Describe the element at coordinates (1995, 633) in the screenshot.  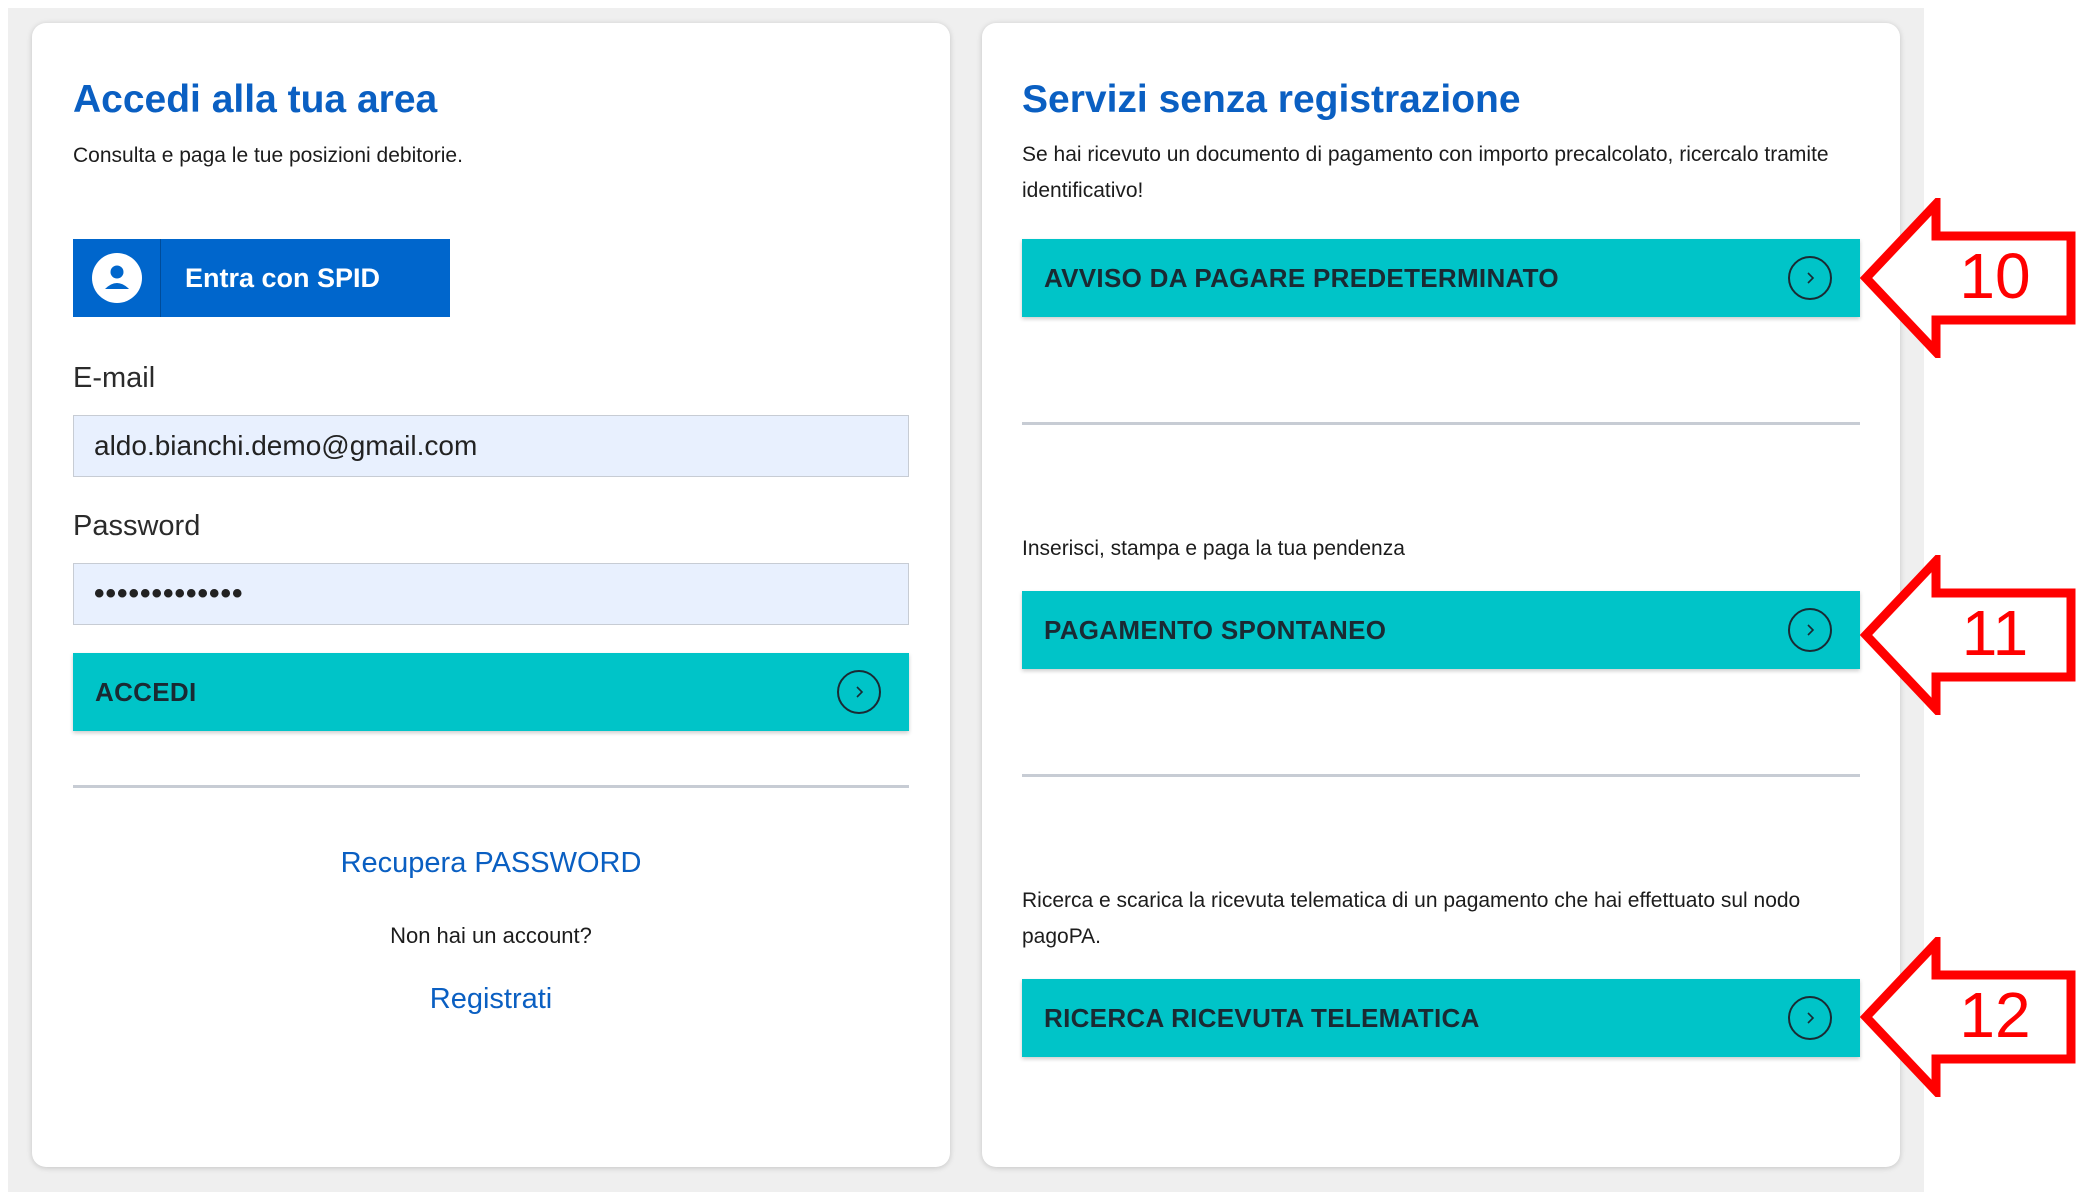
I see `callout-number: 11` at that location.